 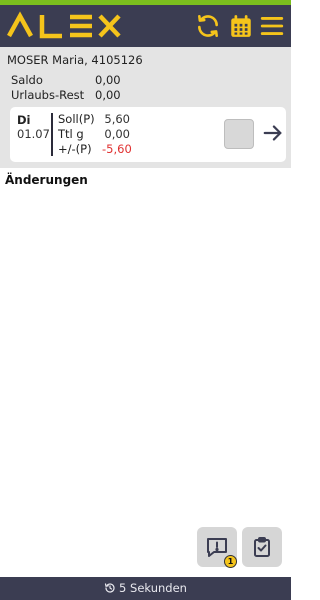 I want to click on employee-name: MOSER Maria, 4105126, so click(x=75, y=60).